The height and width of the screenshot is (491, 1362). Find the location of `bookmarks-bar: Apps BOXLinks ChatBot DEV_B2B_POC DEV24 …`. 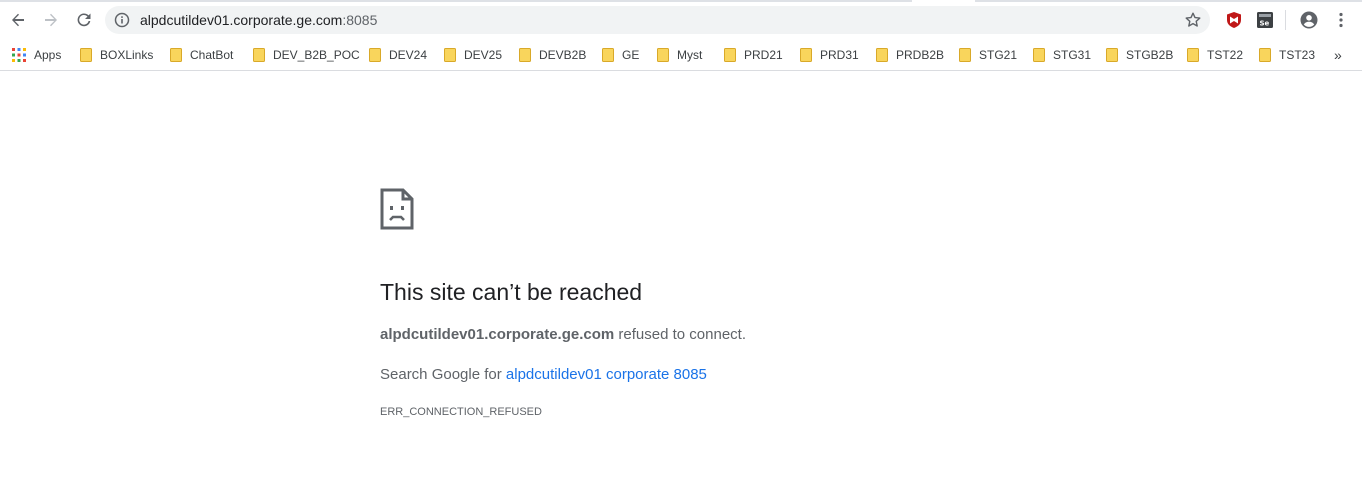

bookmarks-bar: Apps BOXLinks ChatBot DEV_B2B_POC DEV24 … is located at coordinates (681, 55).